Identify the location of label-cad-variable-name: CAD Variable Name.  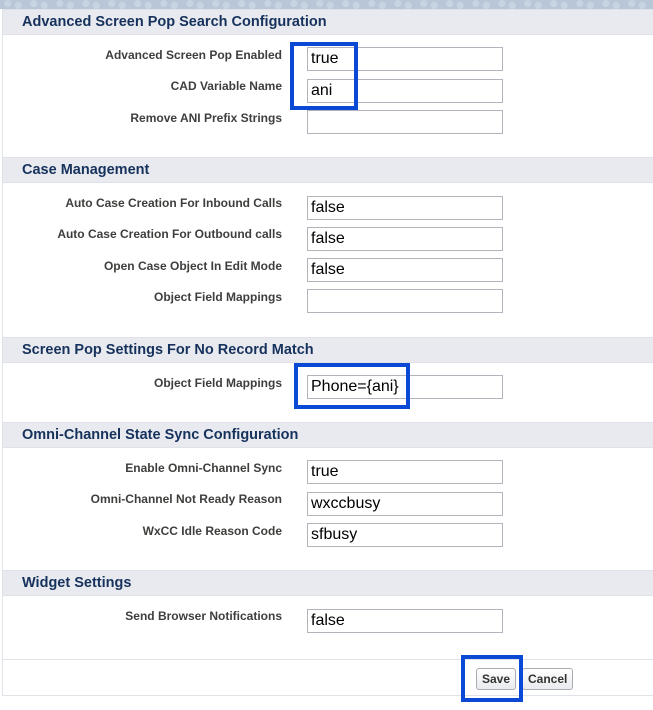
(226, 86).